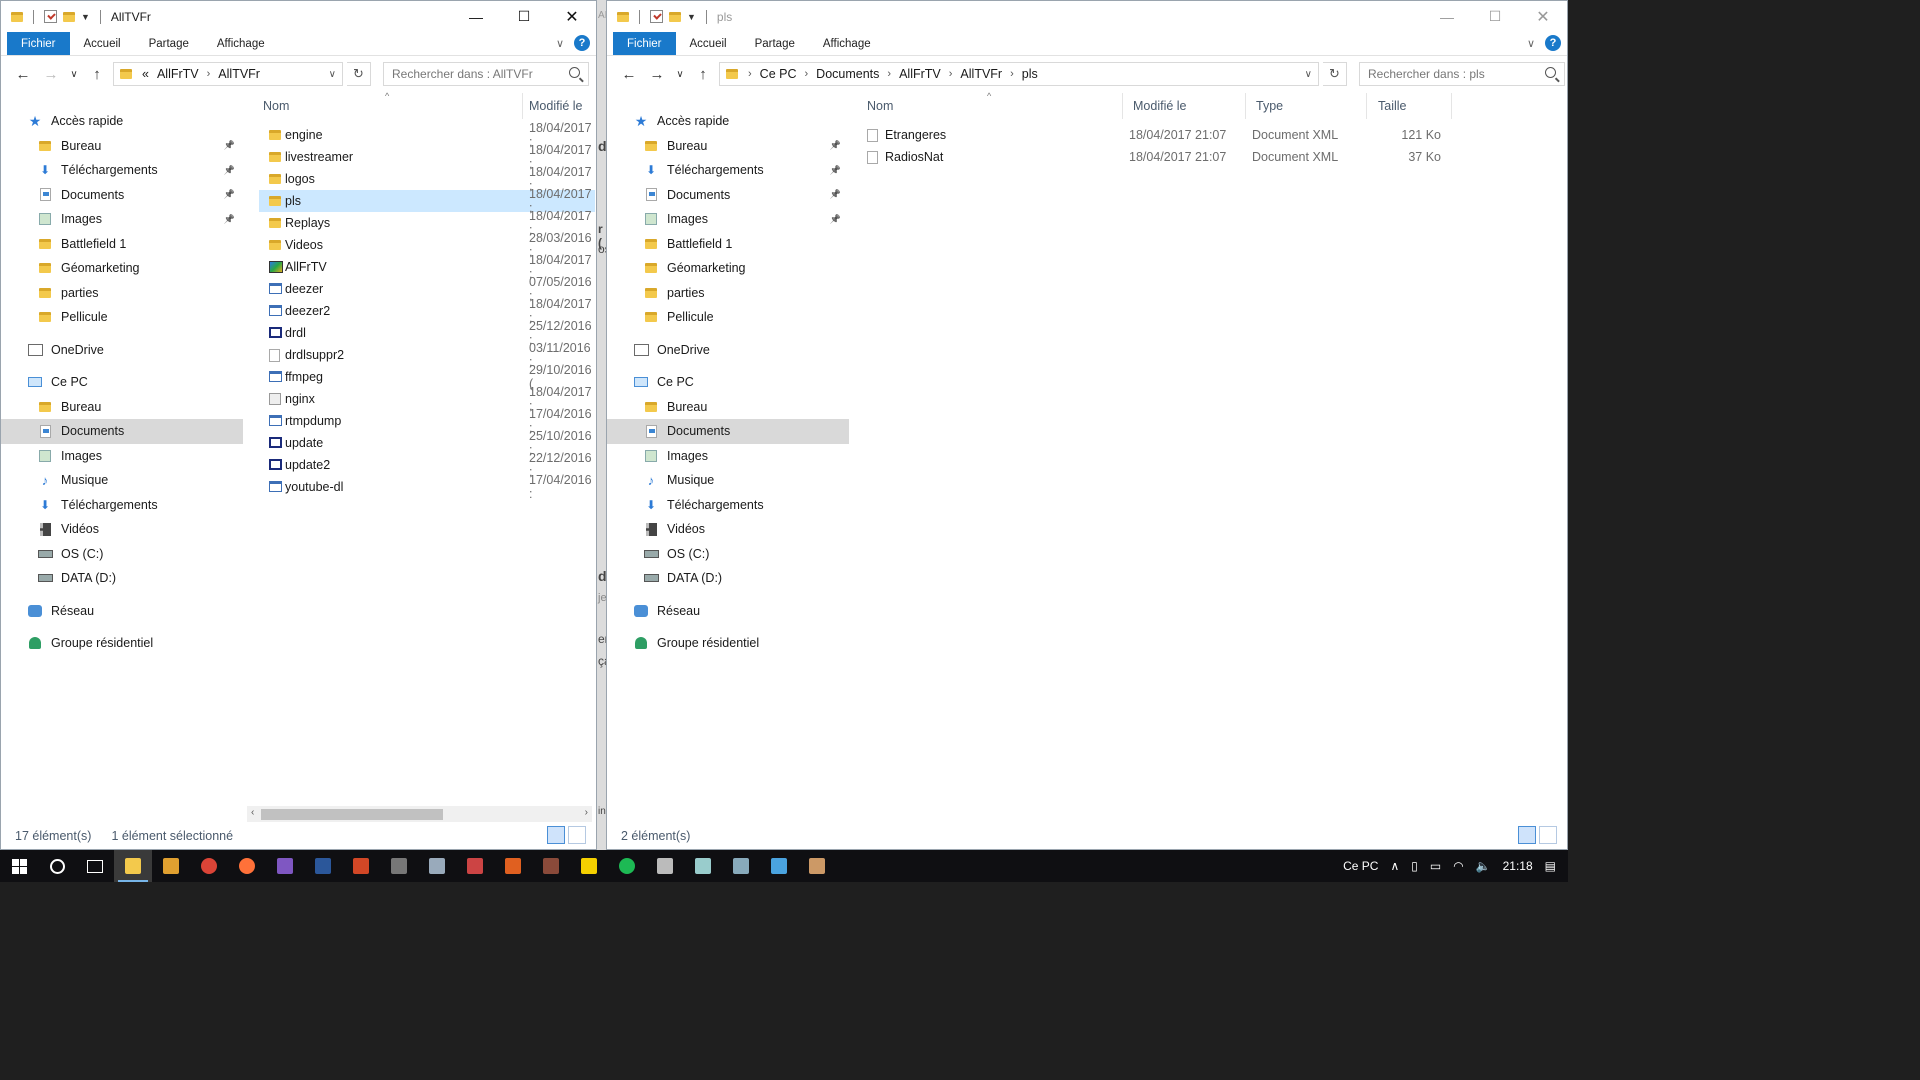 This screenshot has height=1080, width=1920. What do you see at coordinates (1458, 866) in the screenshot?
I see `wifi-icon: ◠` at bounding box center [1458, 866].